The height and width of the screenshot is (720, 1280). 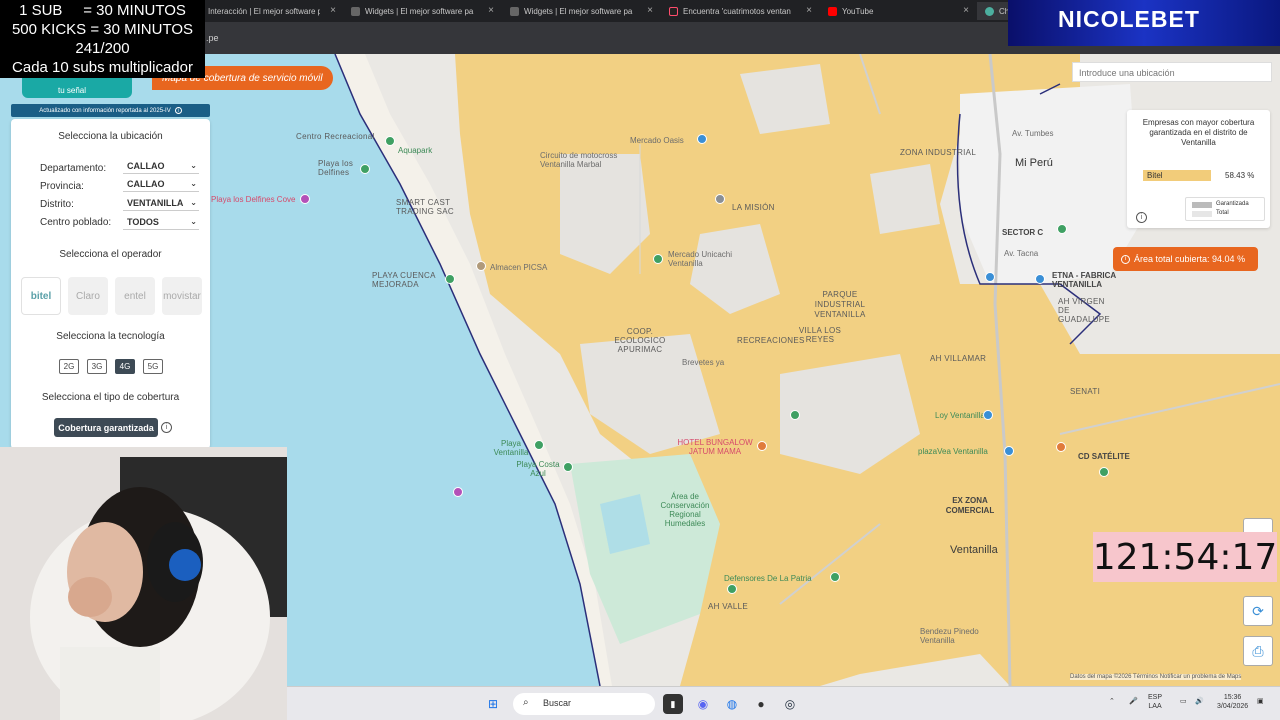 I want to click on clock: 15:36 3/04/2026, so click(x=1232, y=702).